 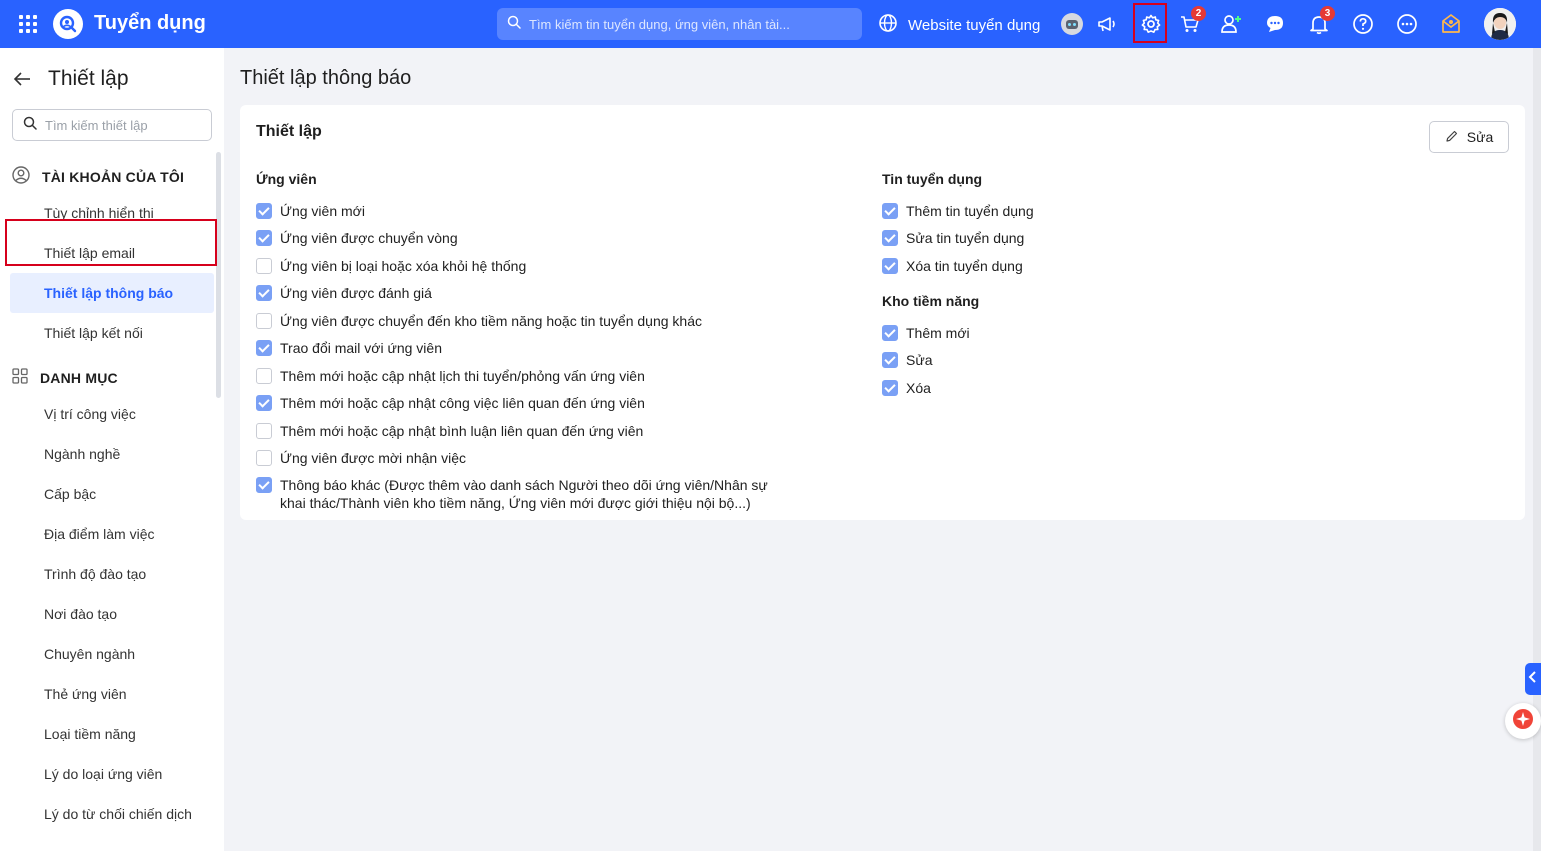 I want to click on option-label: Ứng viên được mời nhận việc, so click(x=373, y=458).